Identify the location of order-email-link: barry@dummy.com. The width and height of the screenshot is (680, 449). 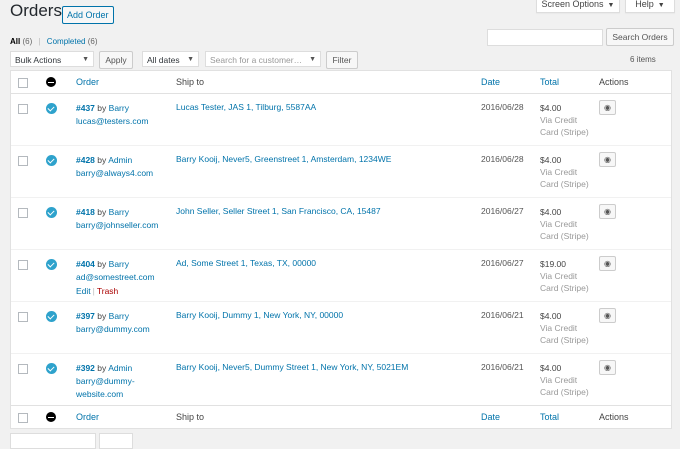
(123, 329).